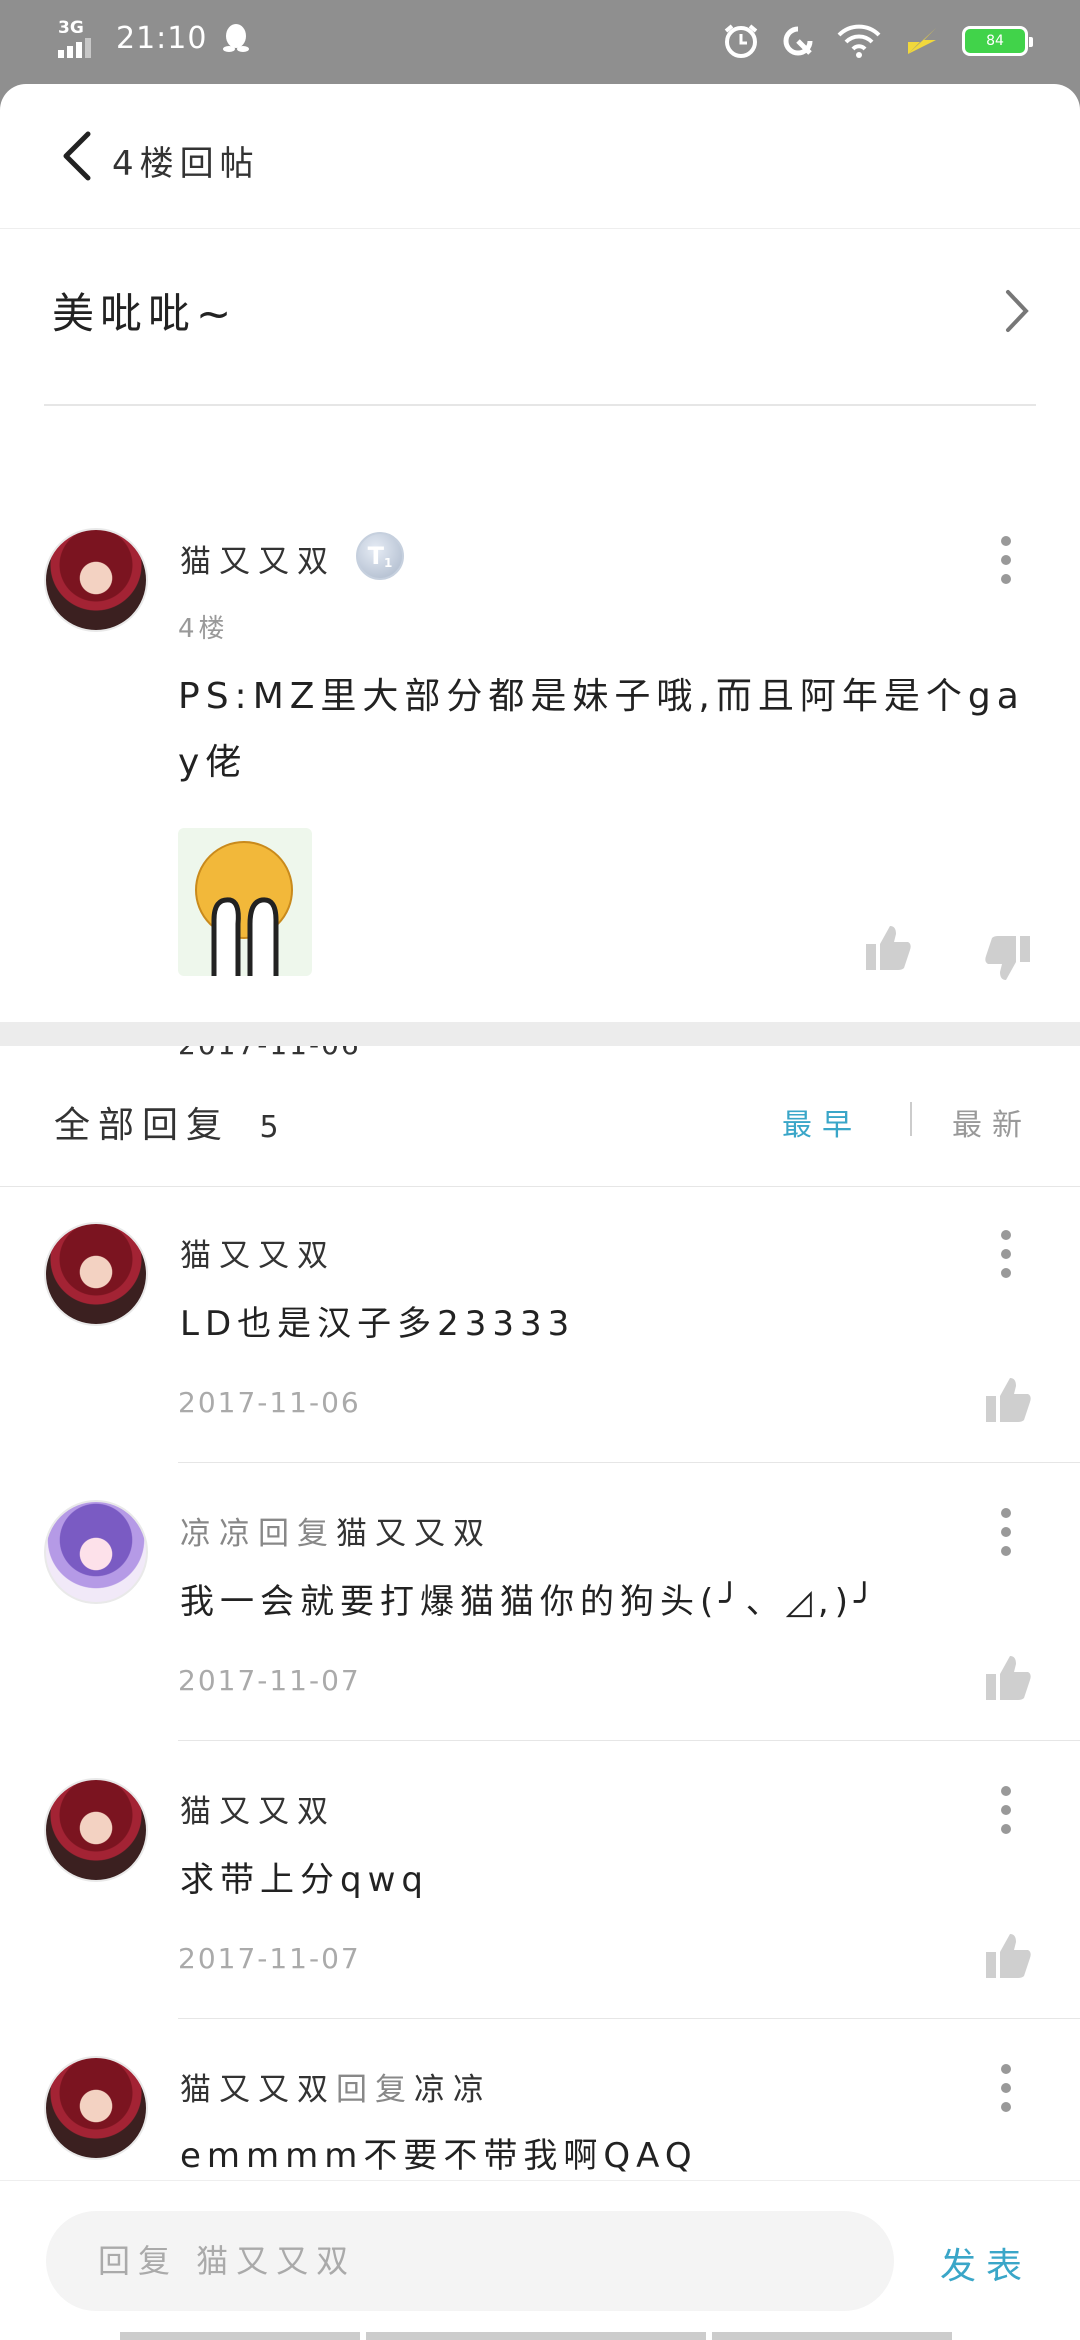 Image resolution: width=1080 pixels, height=2340 pixels. Describe the element at coordinates (1017, 311) in the screenshot. I see `chevron-right-icon` at that location.